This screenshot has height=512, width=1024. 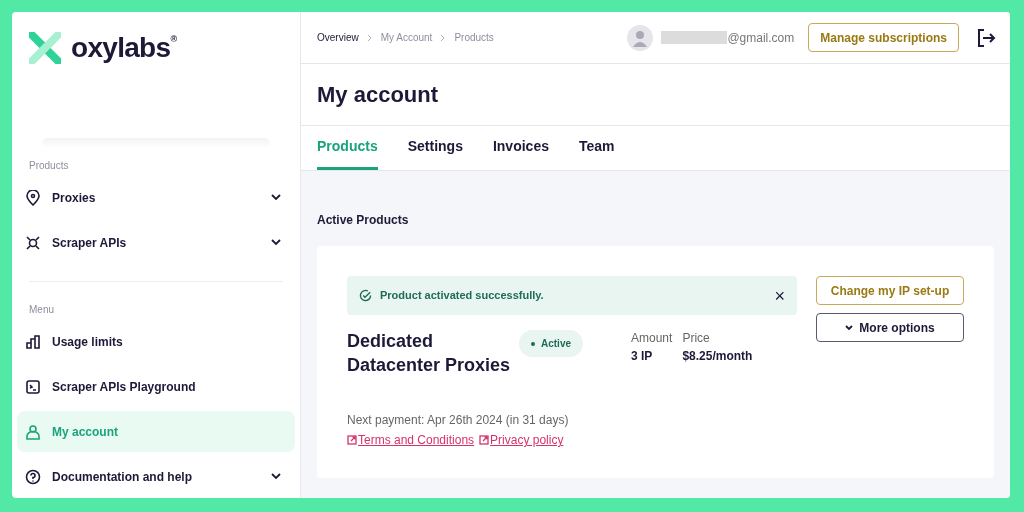 What do you see at coordinates (49, 166) in the screenshot?
I see `section-heading: Products` at bounding box center [49, 166].